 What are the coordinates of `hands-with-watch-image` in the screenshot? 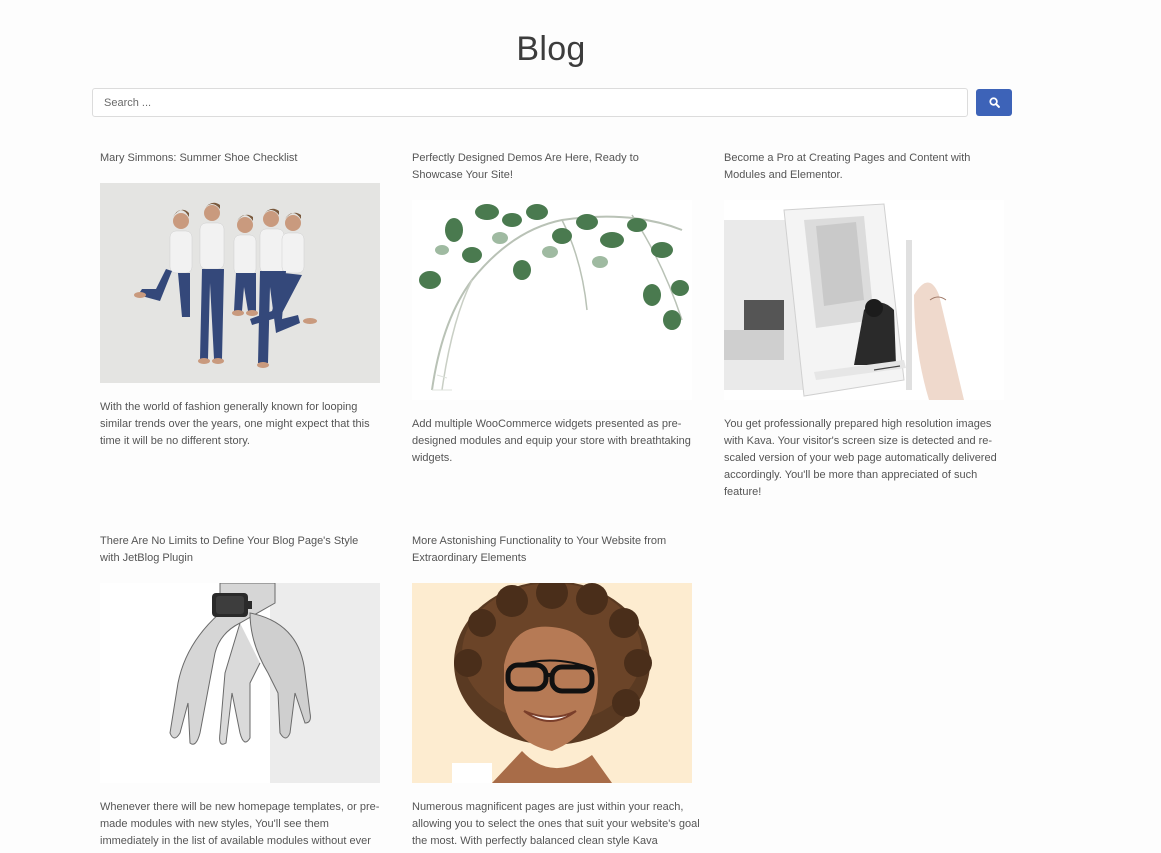 It's located at (240, 683).